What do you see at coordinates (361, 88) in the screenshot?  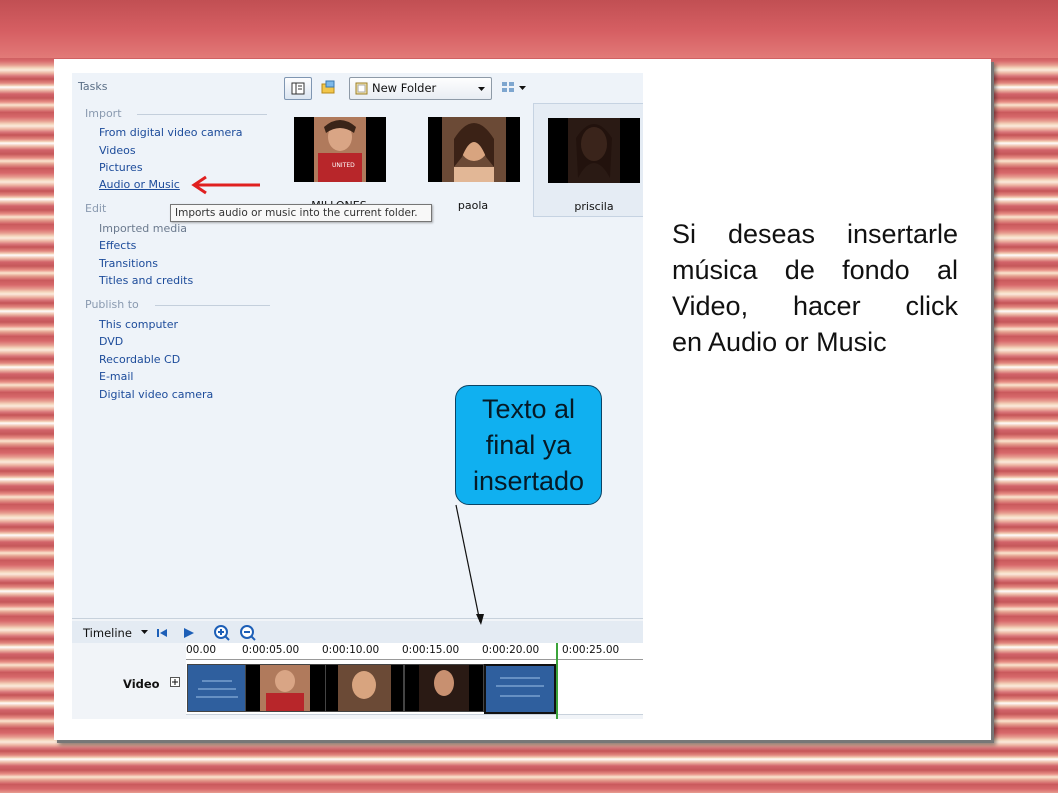 I see `folder-icon` at bounding box center [361, 88].